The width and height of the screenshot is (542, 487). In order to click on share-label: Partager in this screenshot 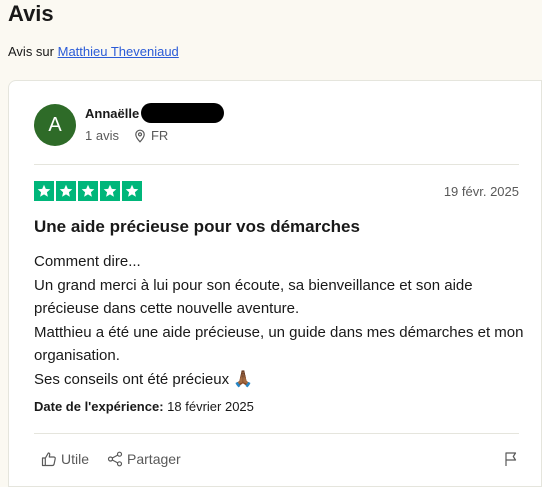, I will do `click(154, 459)`.